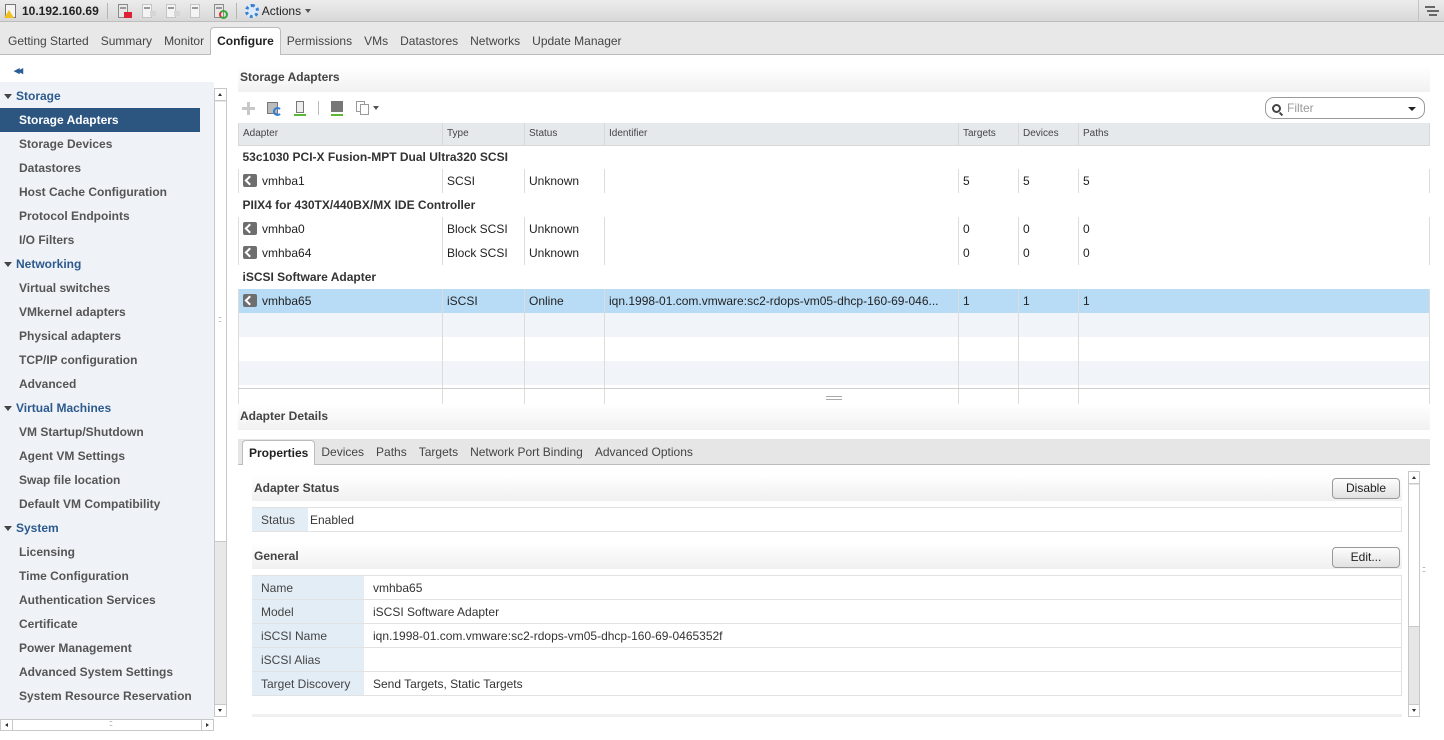 The width and height of the screenshot is (1444, 740). What do you see at coordinates (274, 108) in the screenshot?
I see `rescan-storage-icon` at bounding box center [274, 108].